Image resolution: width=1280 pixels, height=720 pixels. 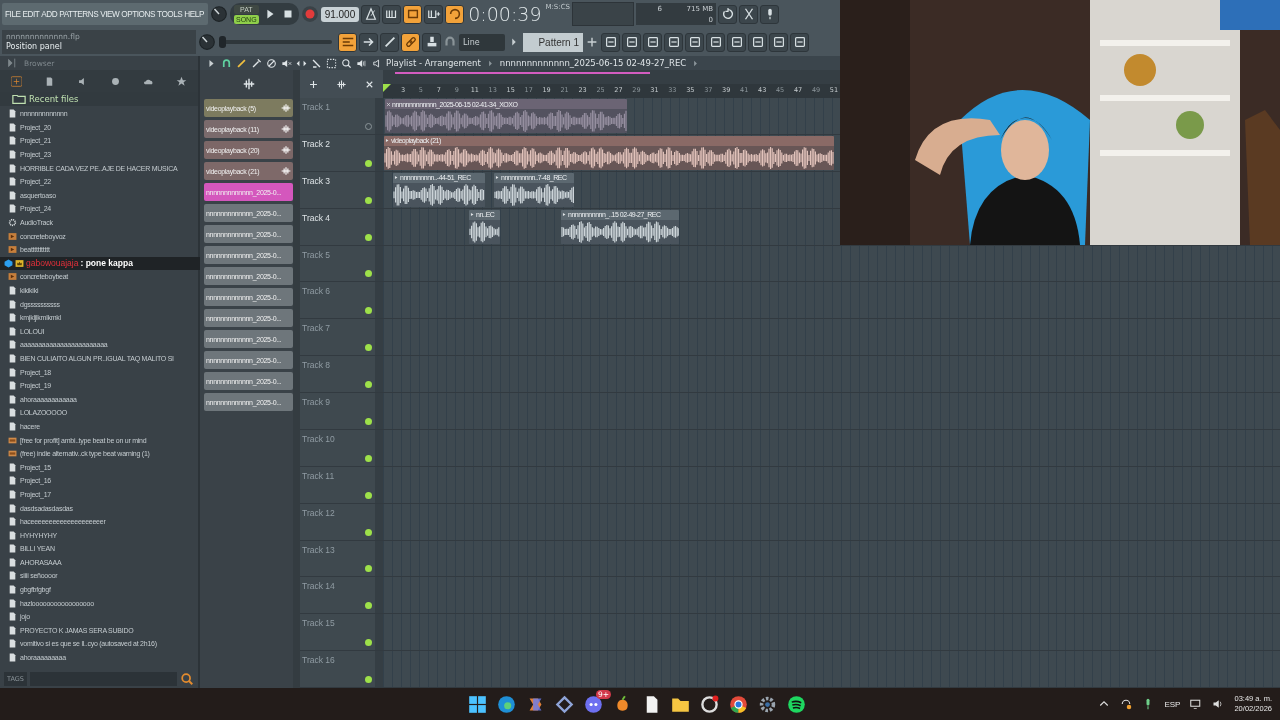 What do you see at coordinates (316, 143) in the screenshot?
I see `track-name: Track 2` at bounding box center [316, 143].